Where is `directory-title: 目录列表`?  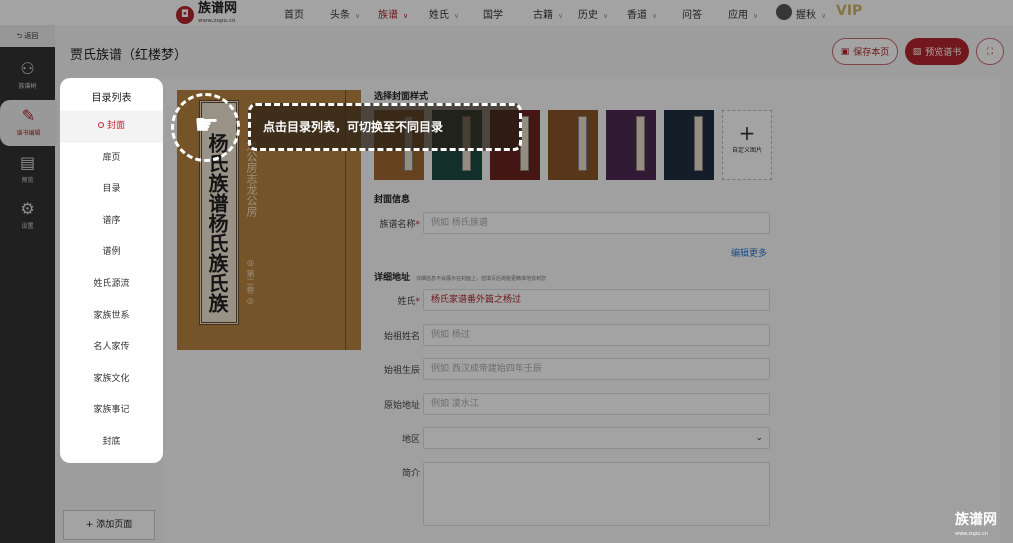 directory-title: 目录列表 is located at coordinates (111, 98).